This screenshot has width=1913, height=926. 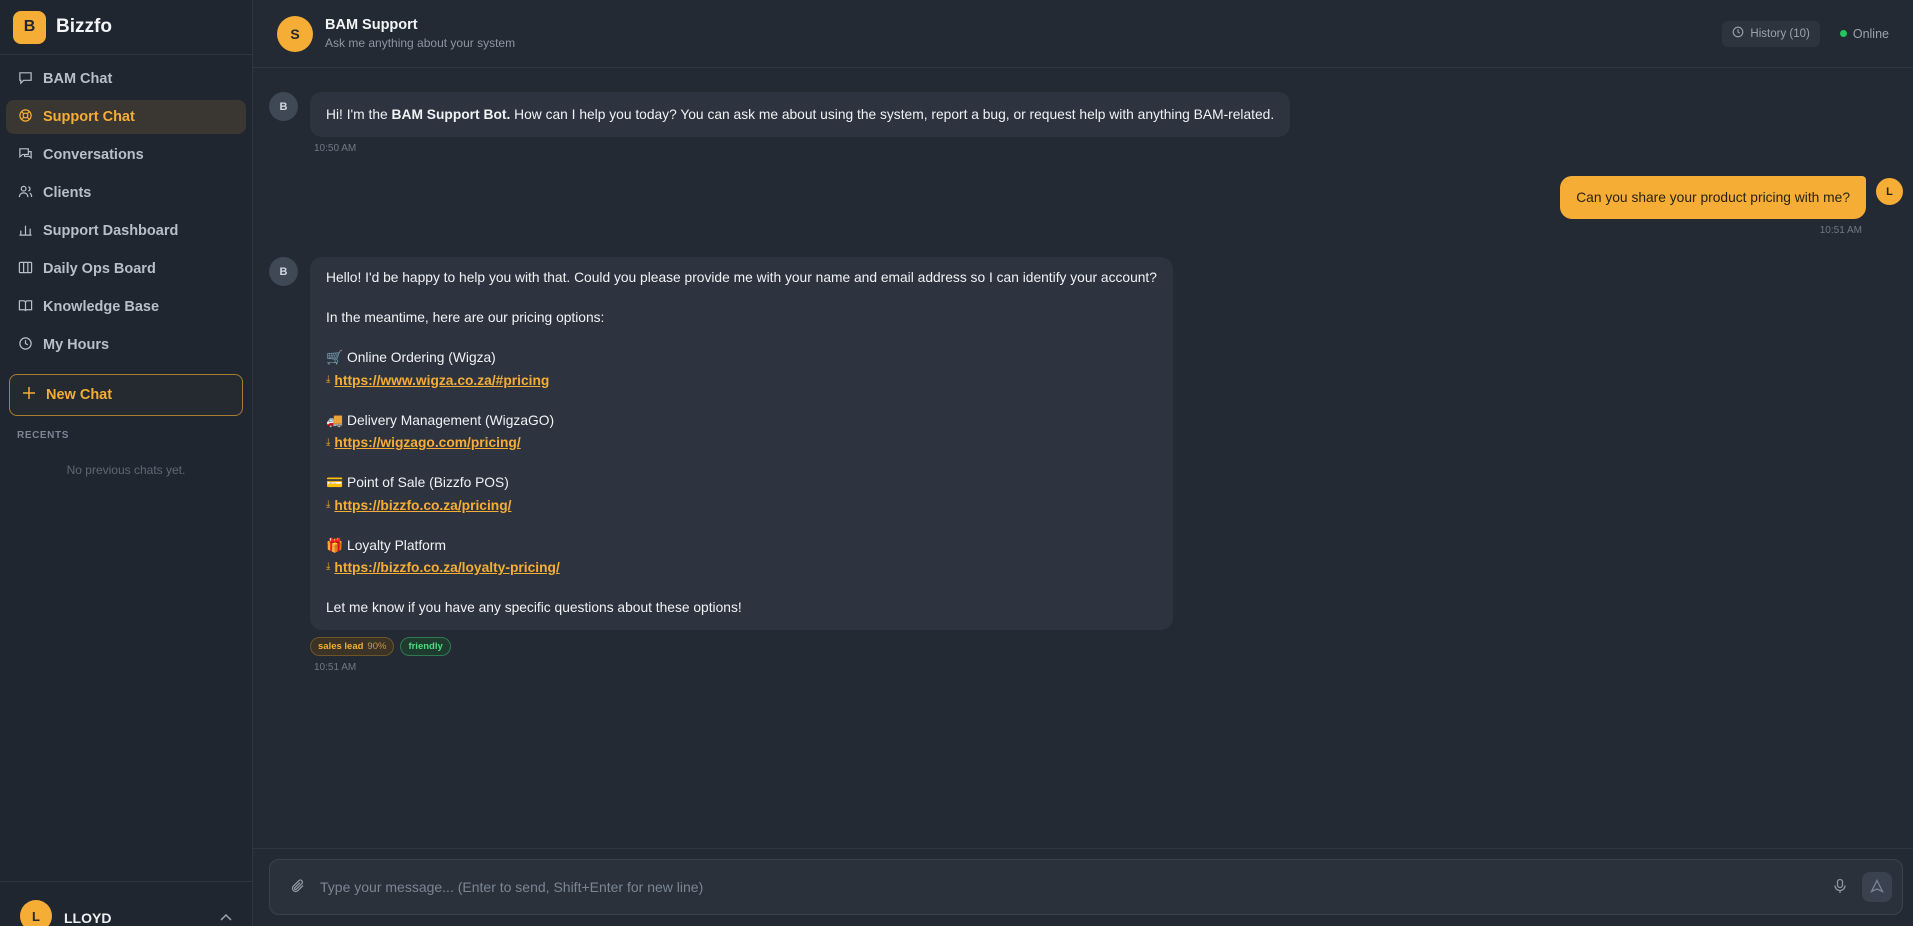 I want to click on message-text: Hi! I'm the, so click(x=359, y=114).